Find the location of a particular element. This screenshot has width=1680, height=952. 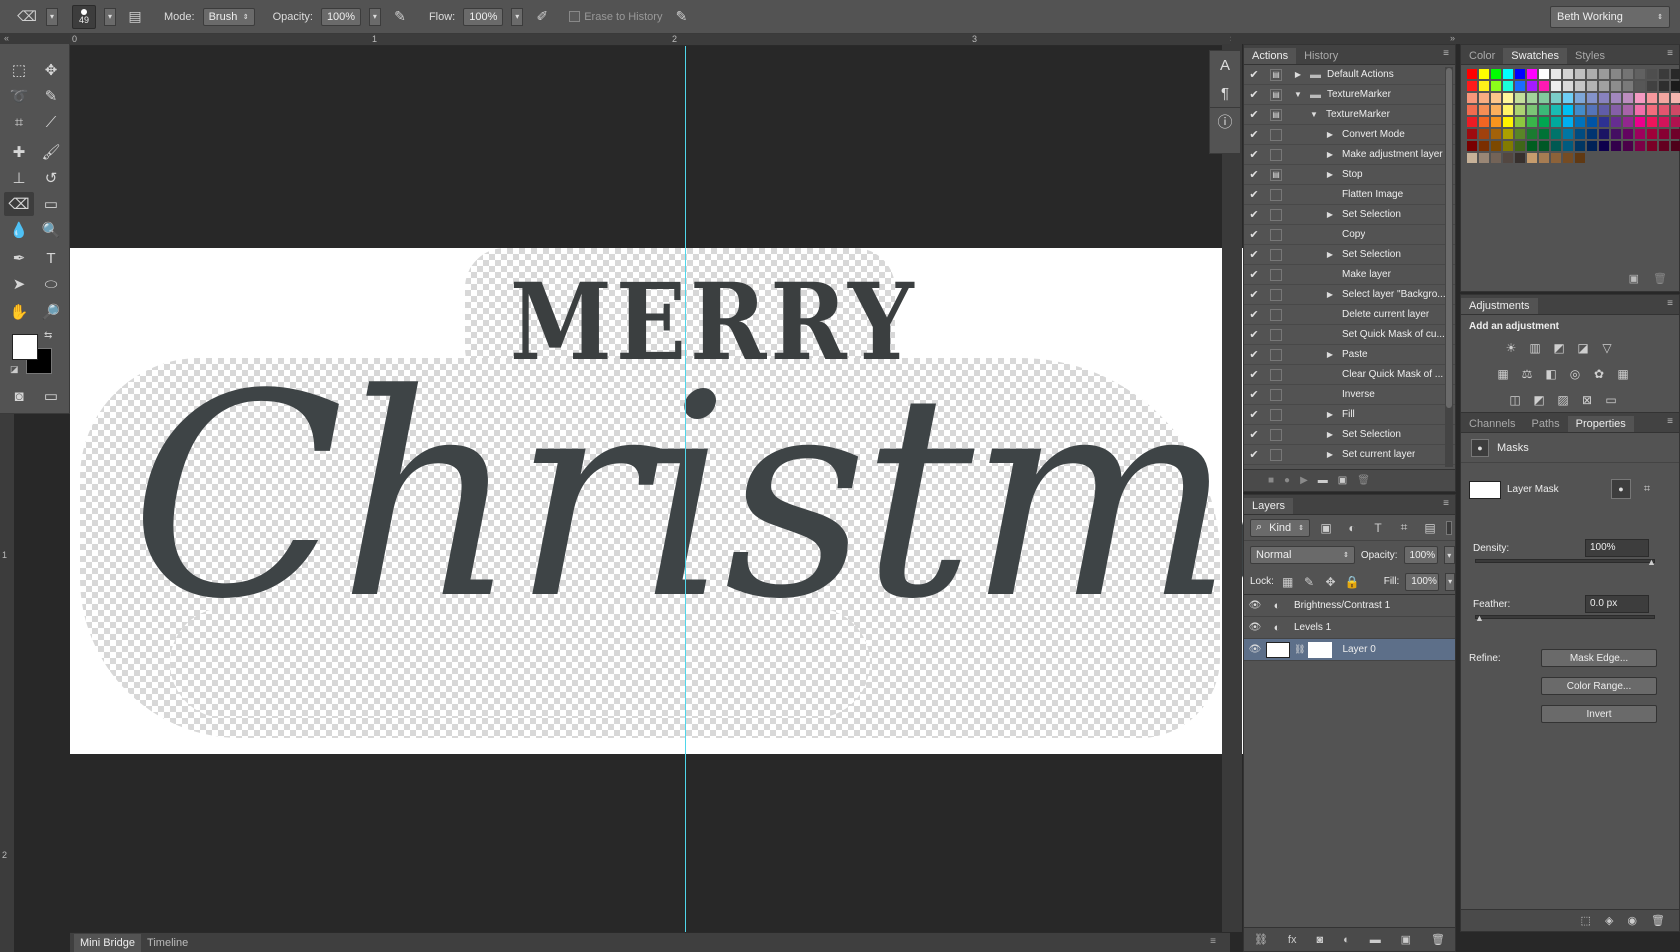

eraser-tool-icon: ⌫ is located at coordinates (27, 17).